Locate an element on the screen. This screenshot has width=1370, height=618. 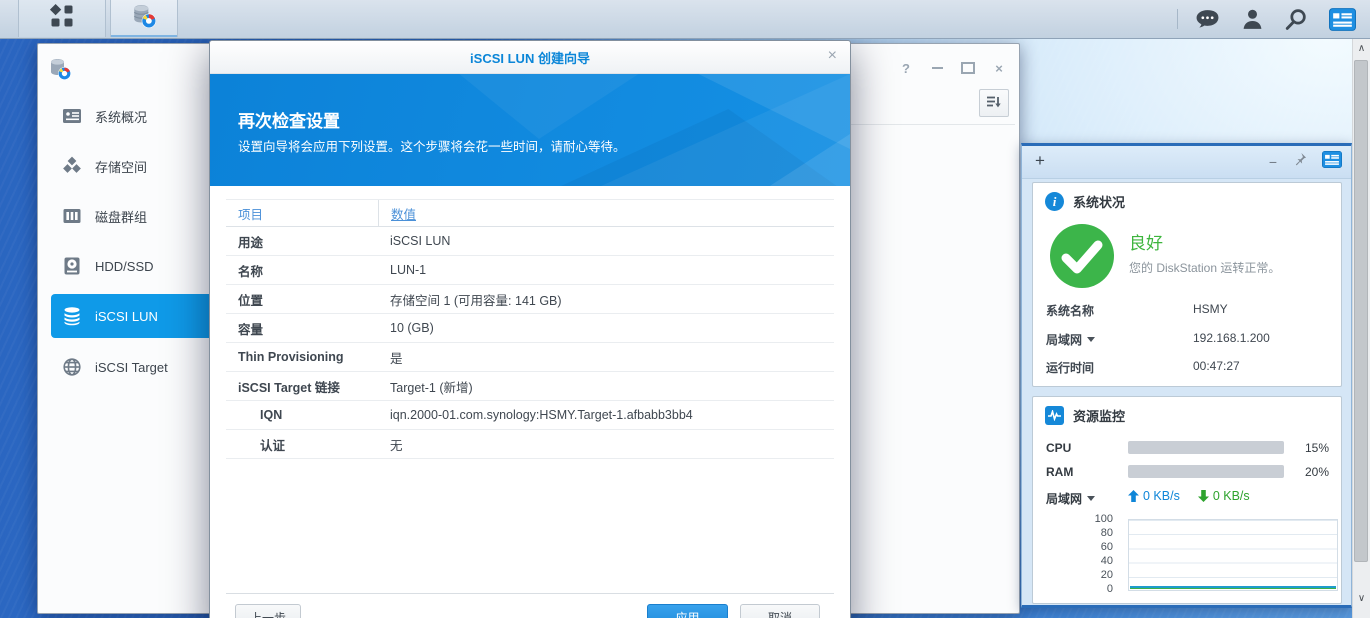
back-button: 上一步 is located at coordinates (268, 611).